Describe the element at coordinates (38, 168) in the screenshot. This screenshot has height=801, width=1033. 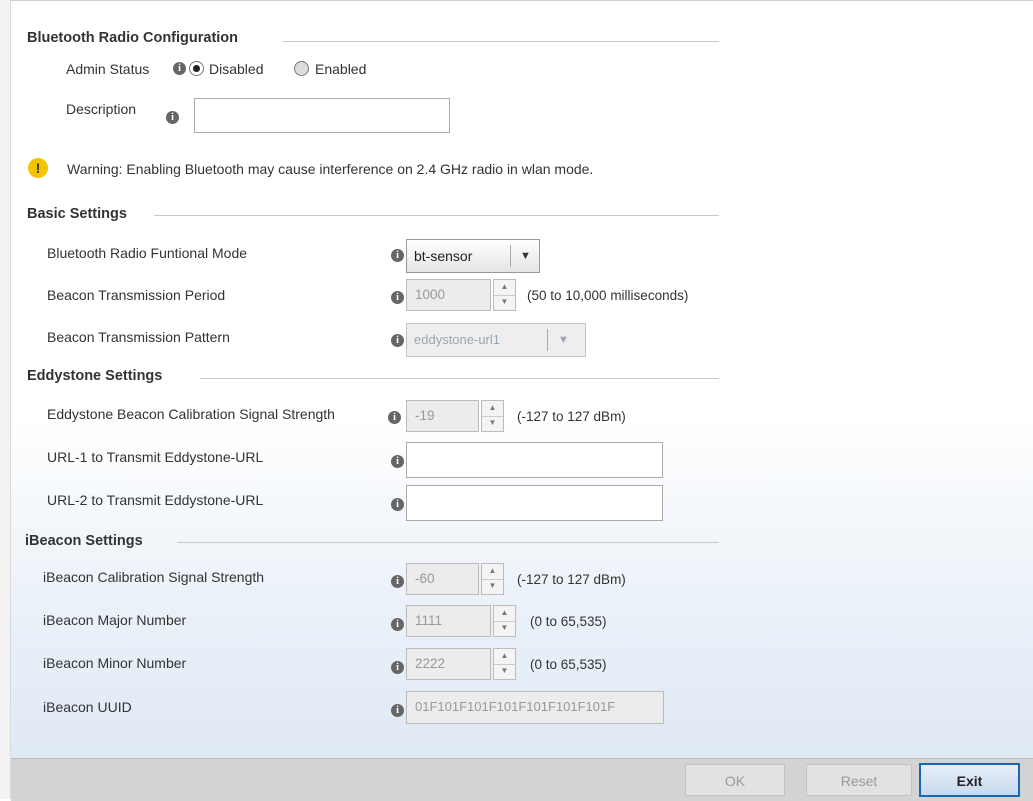
I see `warning-icon: !` at that location.